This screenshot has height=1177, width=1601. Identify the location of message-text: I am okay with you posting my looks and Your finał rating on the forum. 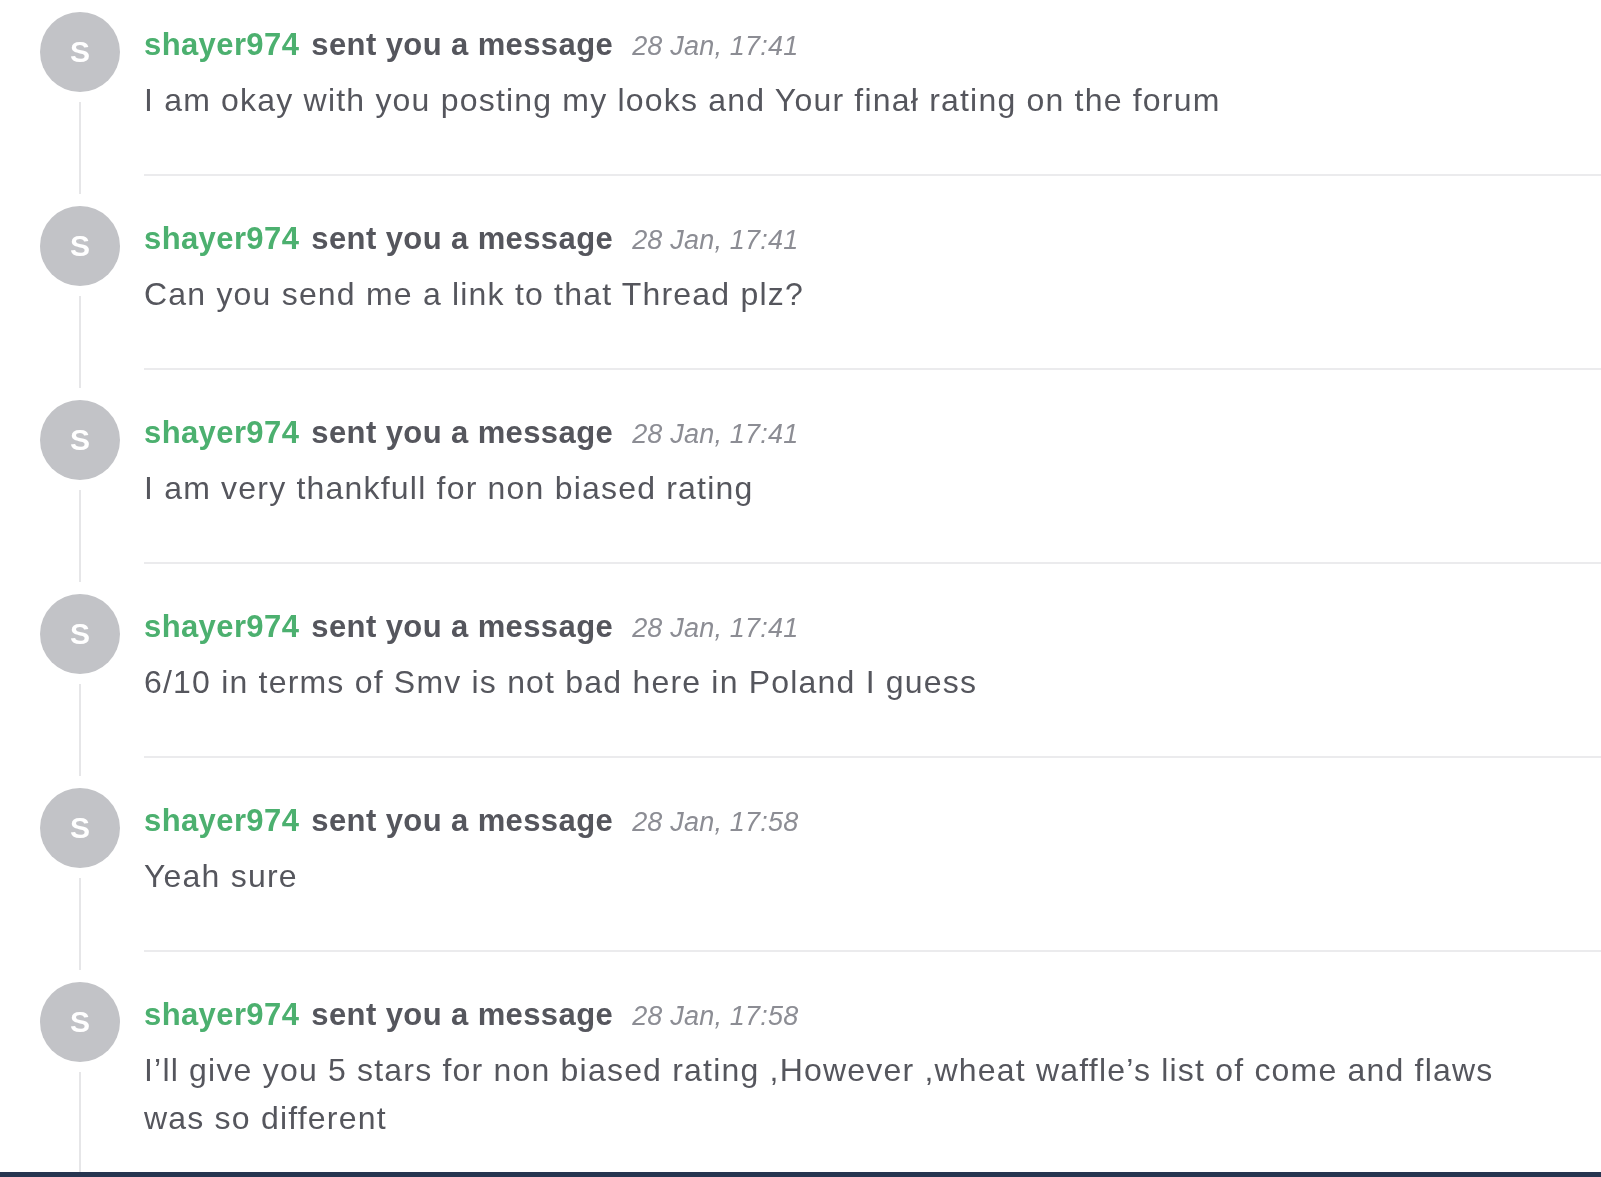
(683, 100).